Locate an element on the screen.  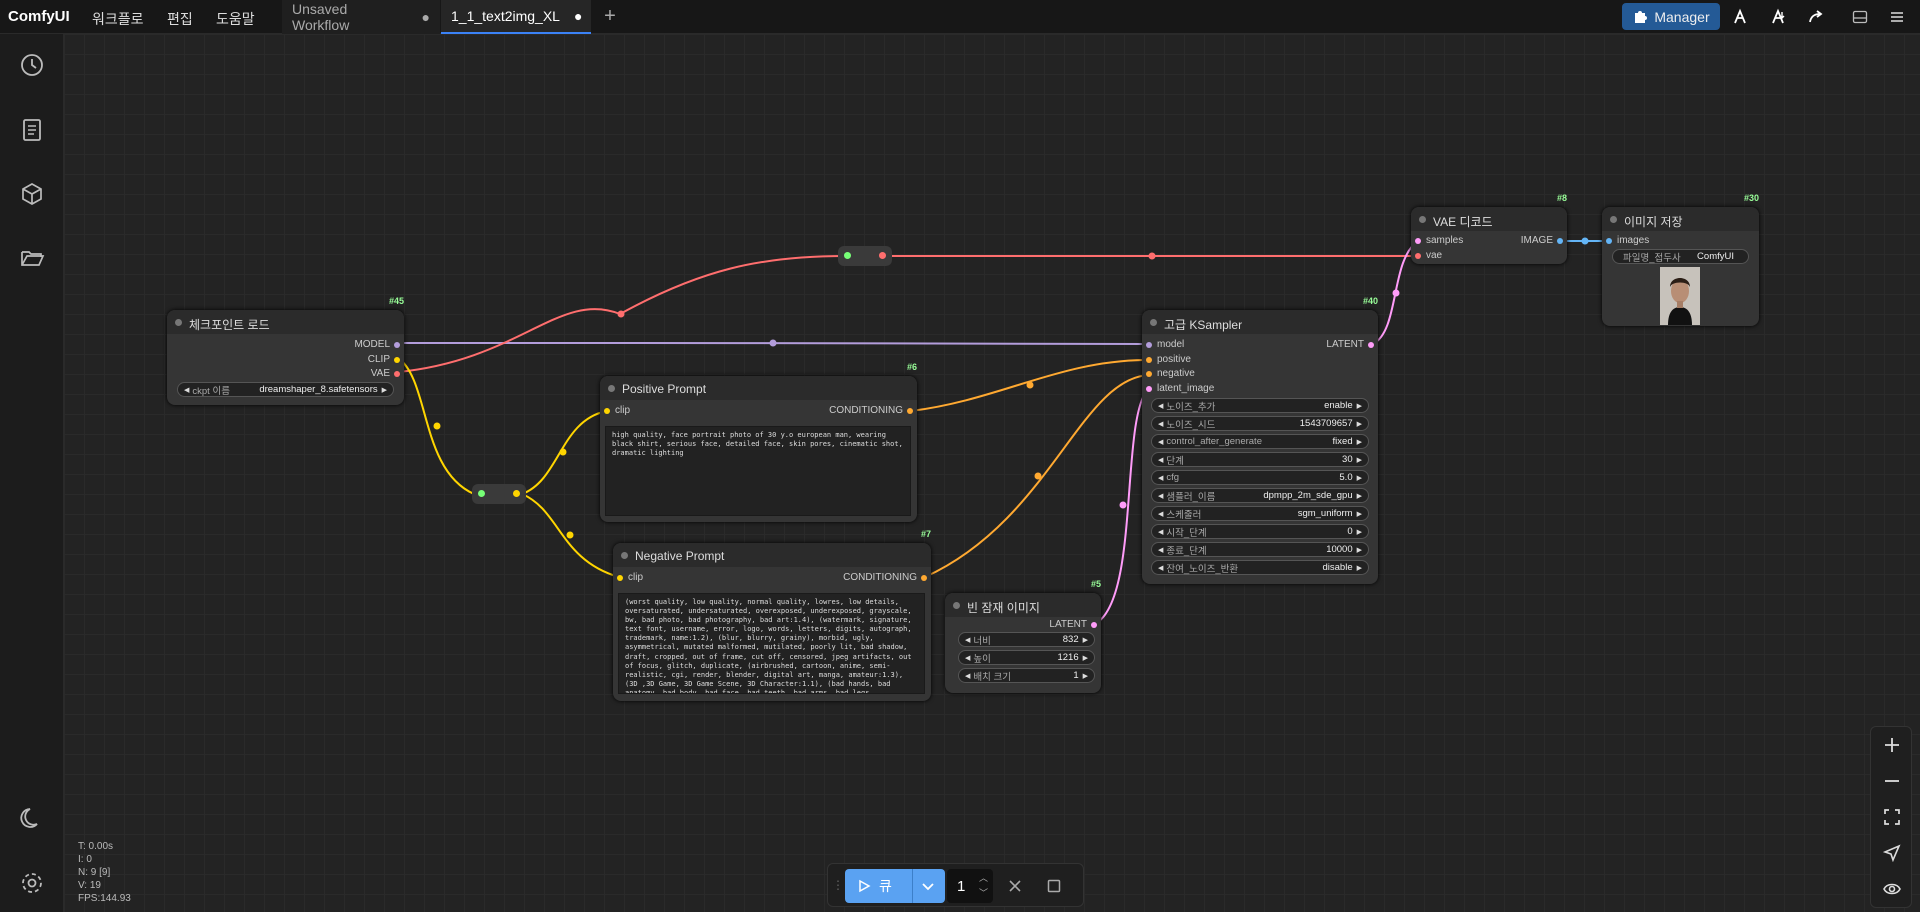
batch-size-widget: ◀ 배치 크기 1 ▶ is located at coordinates (1026, 675).